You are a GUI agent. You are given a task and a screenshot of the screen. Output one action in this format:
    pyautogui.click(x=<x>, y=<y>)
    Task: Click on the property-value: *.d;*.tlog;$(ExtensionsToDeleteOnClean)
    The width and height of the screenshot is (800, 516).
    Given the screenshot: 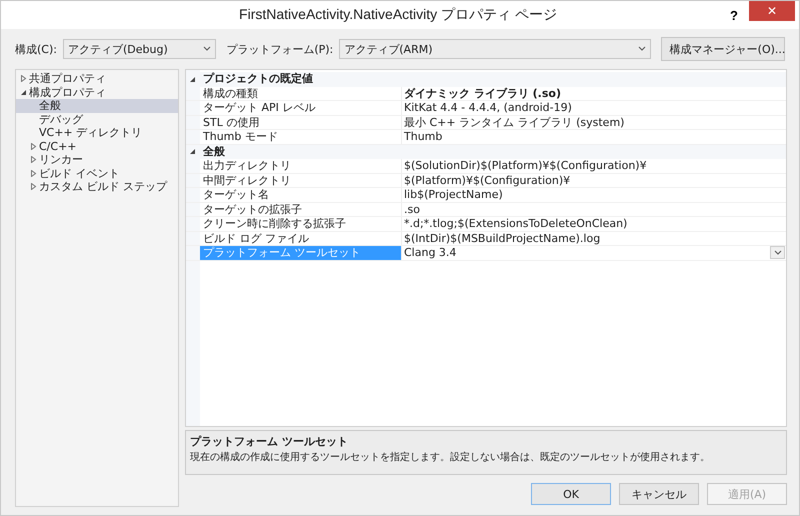 What is the action you would take?
    pyautogui.click(x=516, y=223)
    